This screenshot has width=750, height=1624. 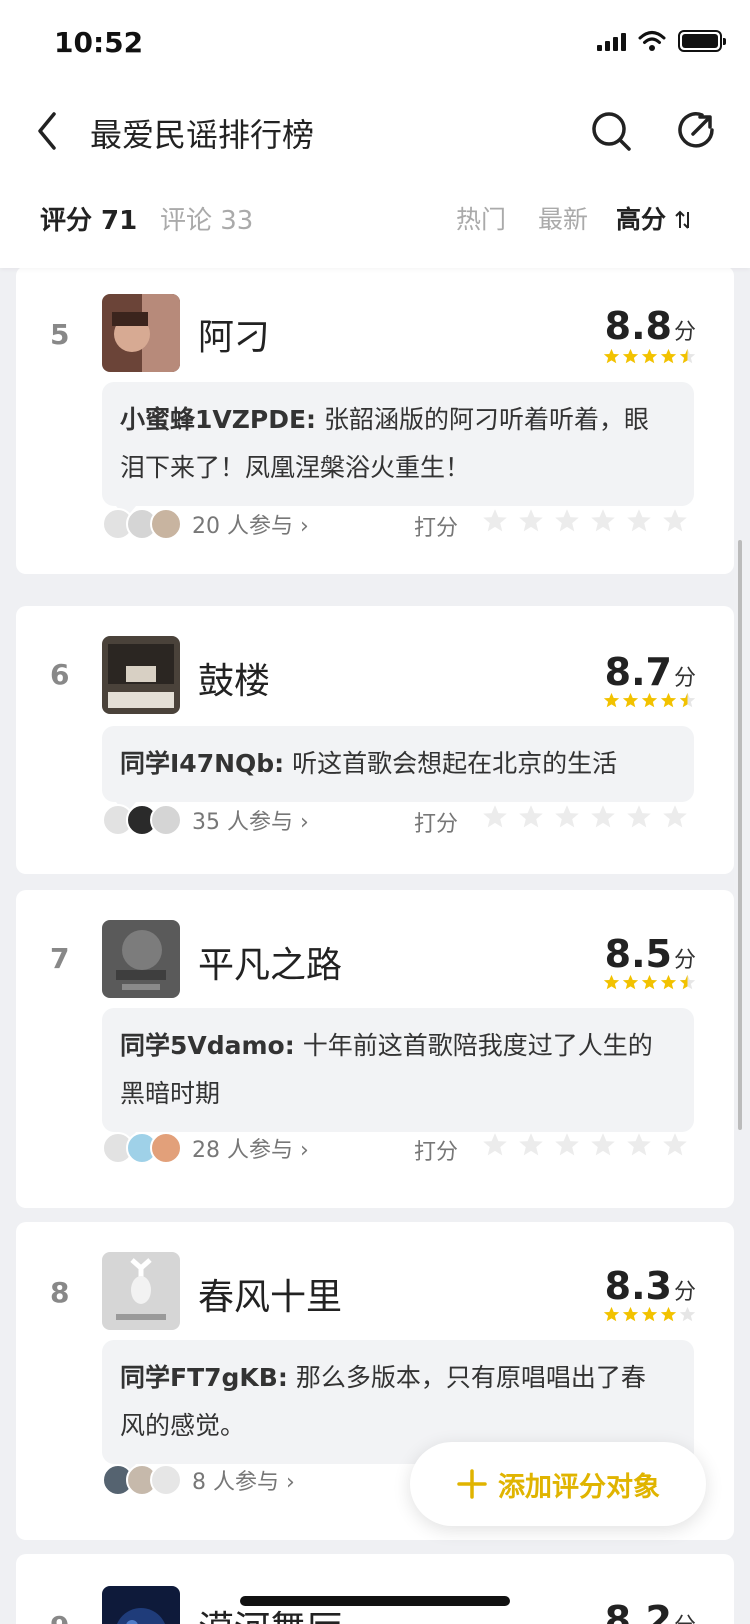 I want to click on participants-row: 20 人参与 ›, so click(x=205, y=524).